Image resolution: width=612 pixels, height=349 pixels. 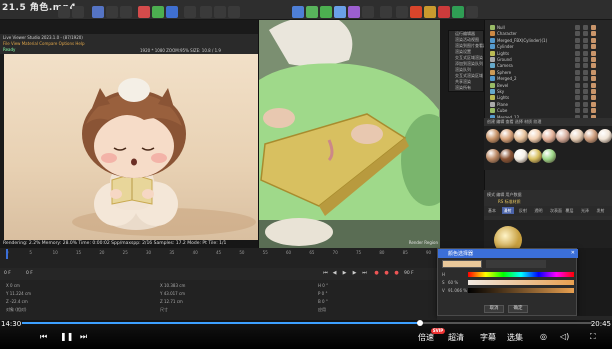 What do you see at coordinates (322, 310) in the screenshot?
I see `coordinate-field: 应用` at bounding box center [322, 310].